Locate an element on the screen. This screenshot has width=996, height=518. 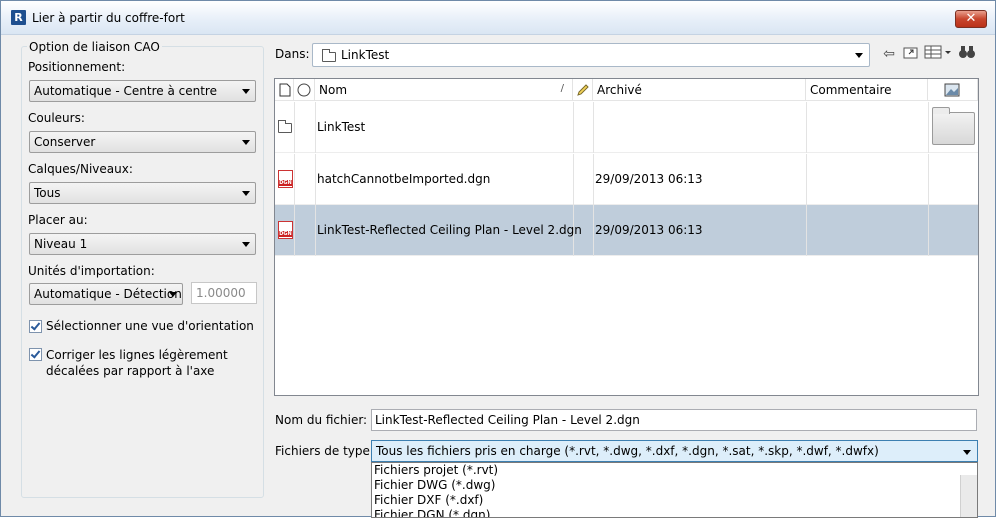
dropdown-scrollbar is located at coordinates (968, 496).